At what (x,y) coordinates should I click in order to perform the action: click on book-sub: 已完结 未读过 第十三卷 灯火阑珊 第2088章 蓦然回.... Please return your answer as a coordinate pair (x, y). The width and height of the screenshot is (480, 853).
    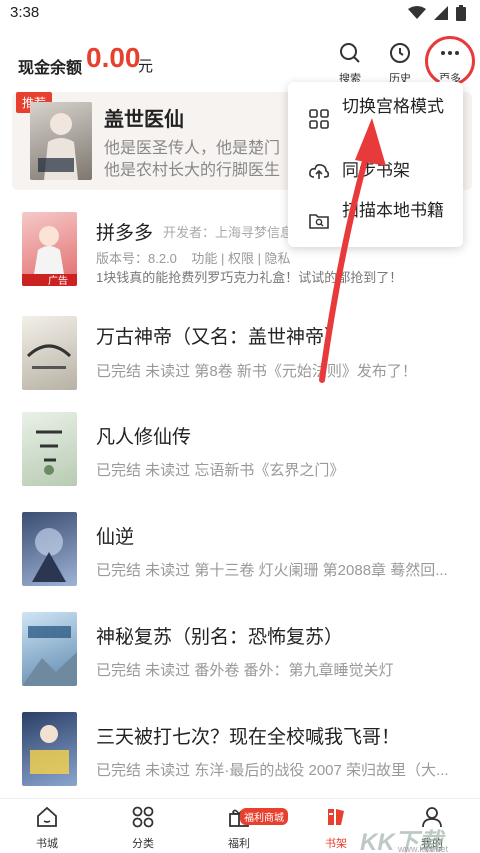
    Looking at the image, I should click on (272, 570).